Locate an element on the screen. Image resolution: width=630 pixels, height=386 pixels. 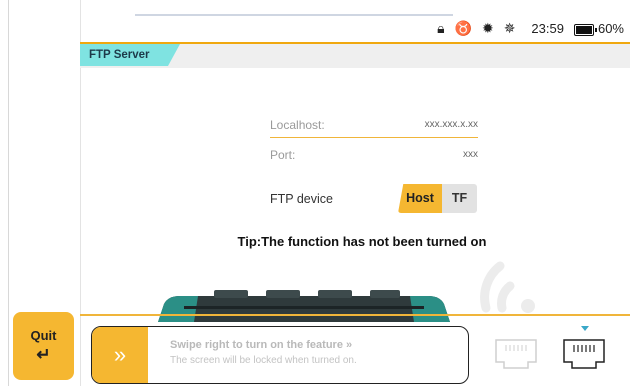
active-port-indicator is located at coordinates (585, 328).